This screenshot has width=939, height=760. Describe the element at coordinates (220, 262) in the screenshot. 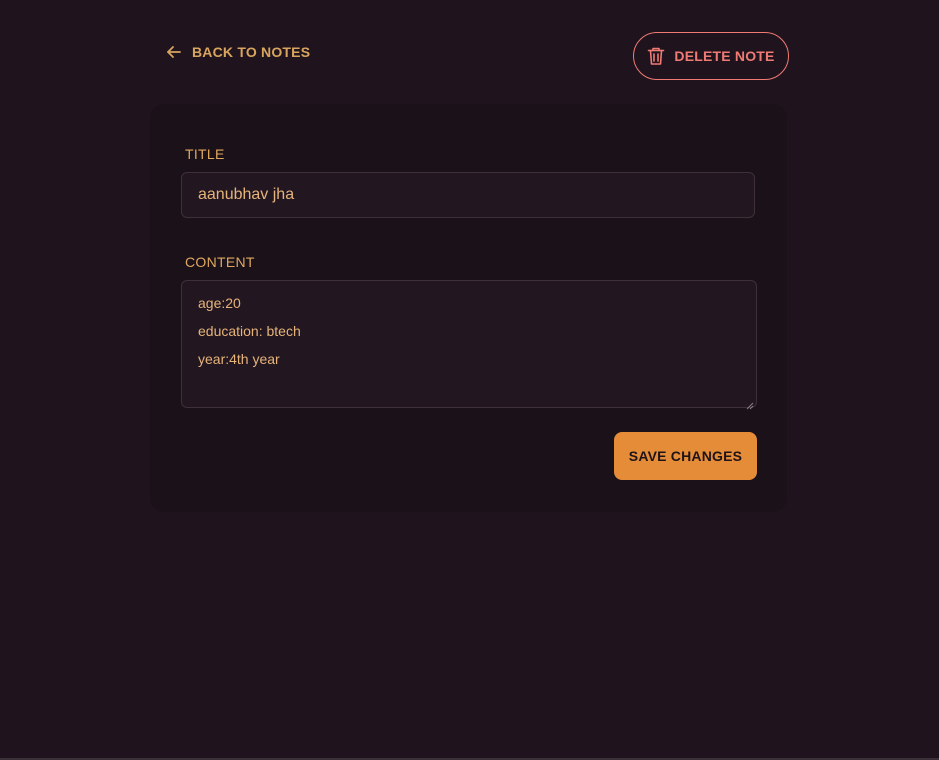

I see `content-label: CONTENT` at that location.